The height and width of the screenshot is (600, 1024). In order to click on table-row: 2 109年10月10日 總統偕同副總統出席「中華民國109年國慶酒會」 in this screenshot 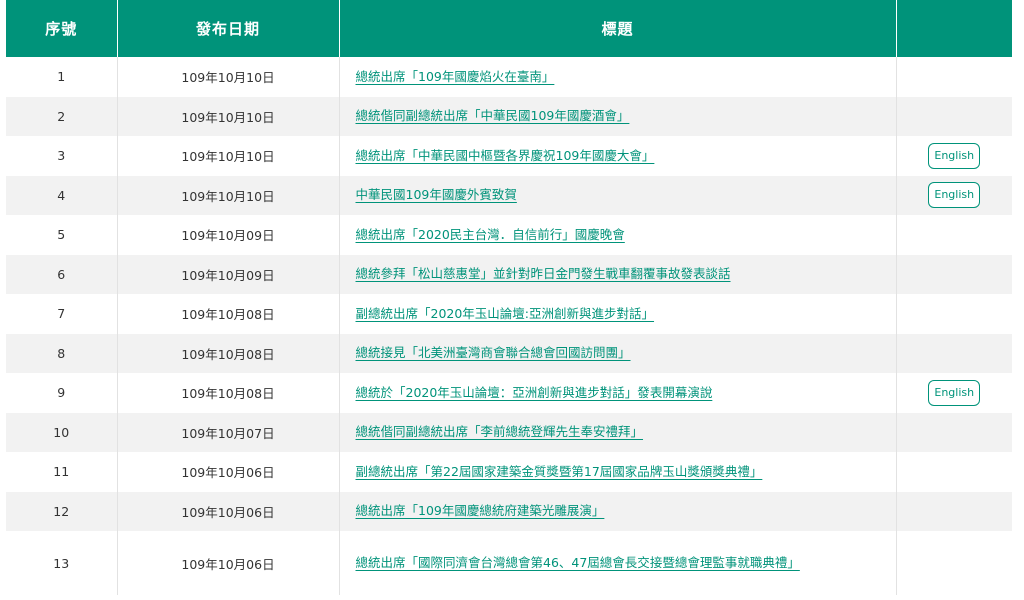, I will do `click(509, 116)`.